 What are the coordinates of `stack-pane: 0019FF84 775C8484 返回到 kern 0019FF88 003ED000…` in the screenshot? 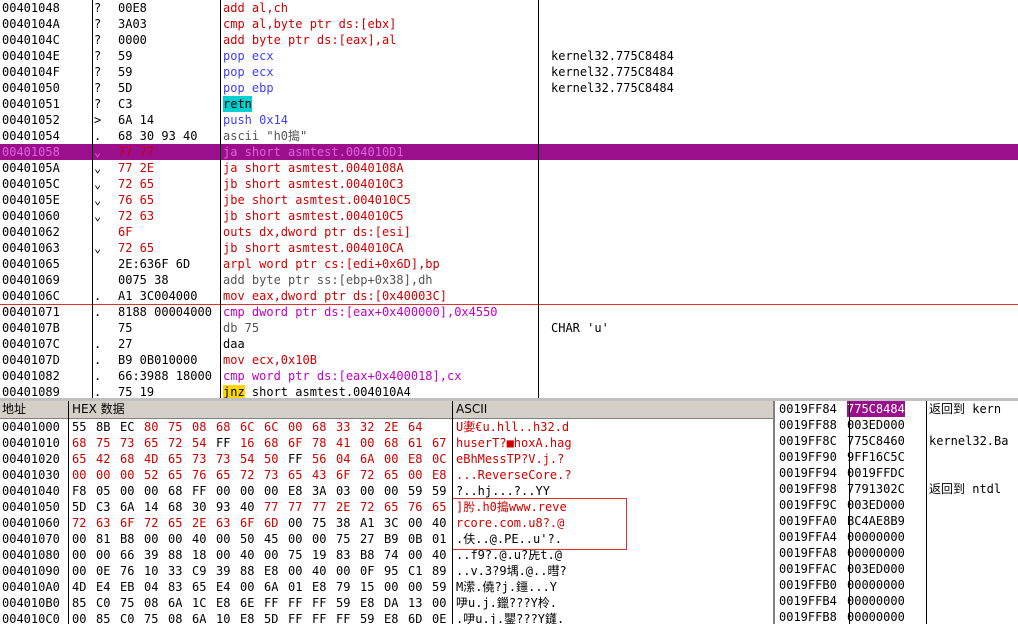 It's located at (896, 512).